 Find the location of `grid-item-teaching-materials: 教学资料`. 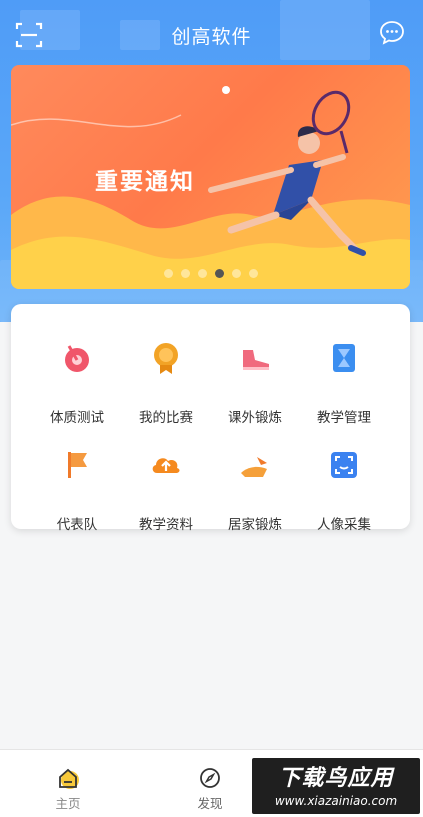

grid-item-teaching-materials: 教学资料 is located at coordinates (166, 479).